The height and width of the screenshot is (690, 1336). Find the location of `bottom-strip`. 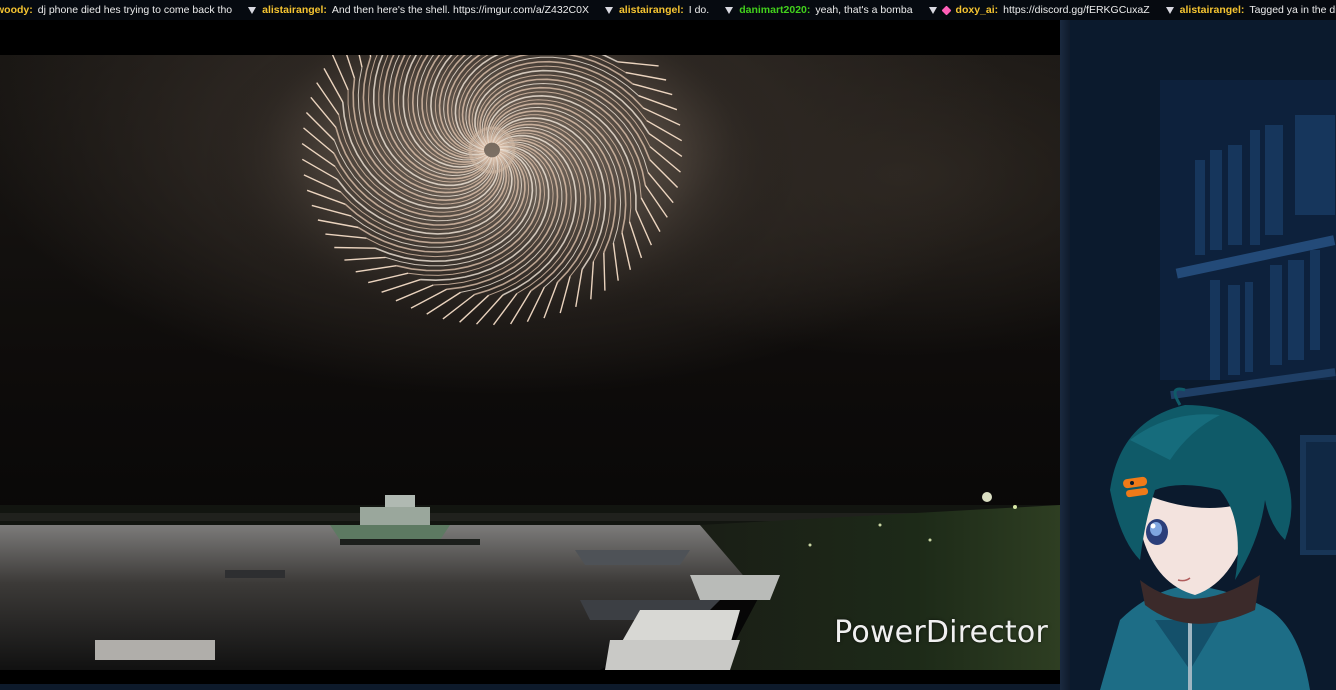

bottom-strip is located at coordinates (530, 687).